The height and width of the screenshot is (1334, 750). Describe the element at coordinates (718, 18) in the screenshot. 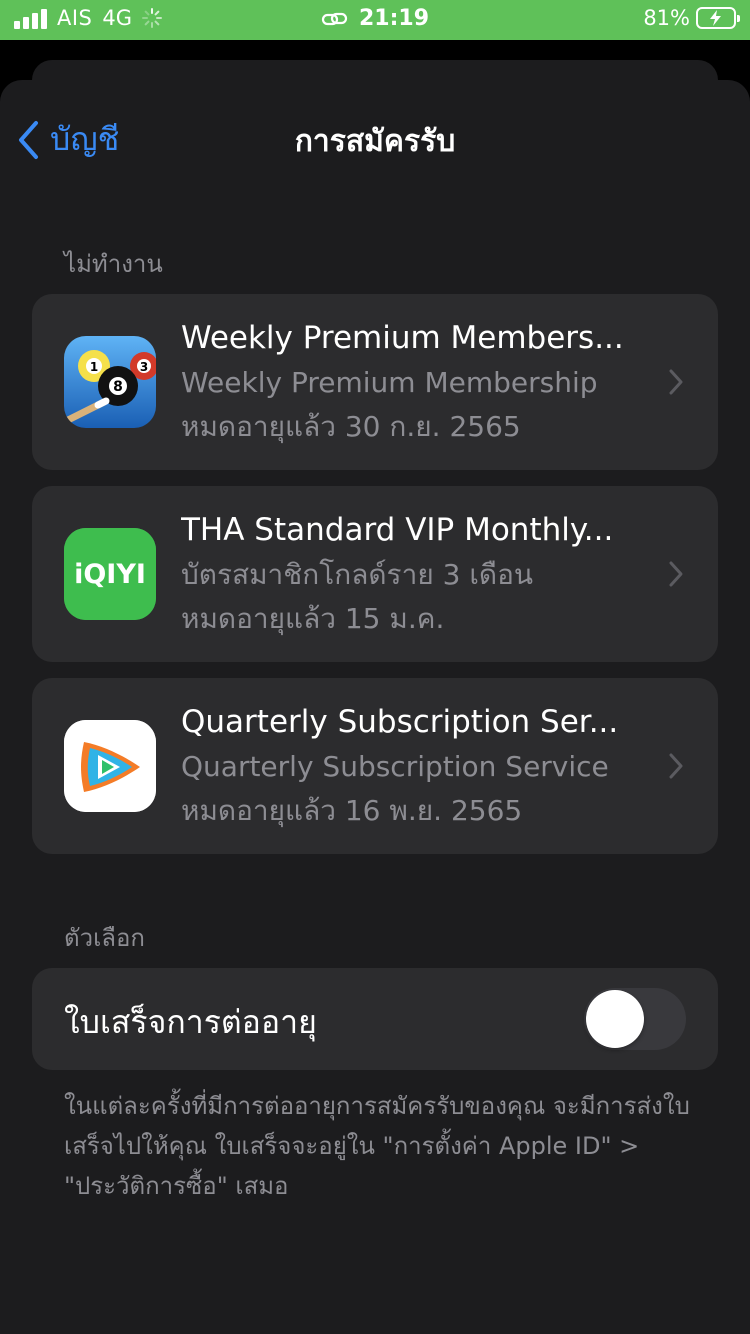

I see `battery-charging-icon` at that location.